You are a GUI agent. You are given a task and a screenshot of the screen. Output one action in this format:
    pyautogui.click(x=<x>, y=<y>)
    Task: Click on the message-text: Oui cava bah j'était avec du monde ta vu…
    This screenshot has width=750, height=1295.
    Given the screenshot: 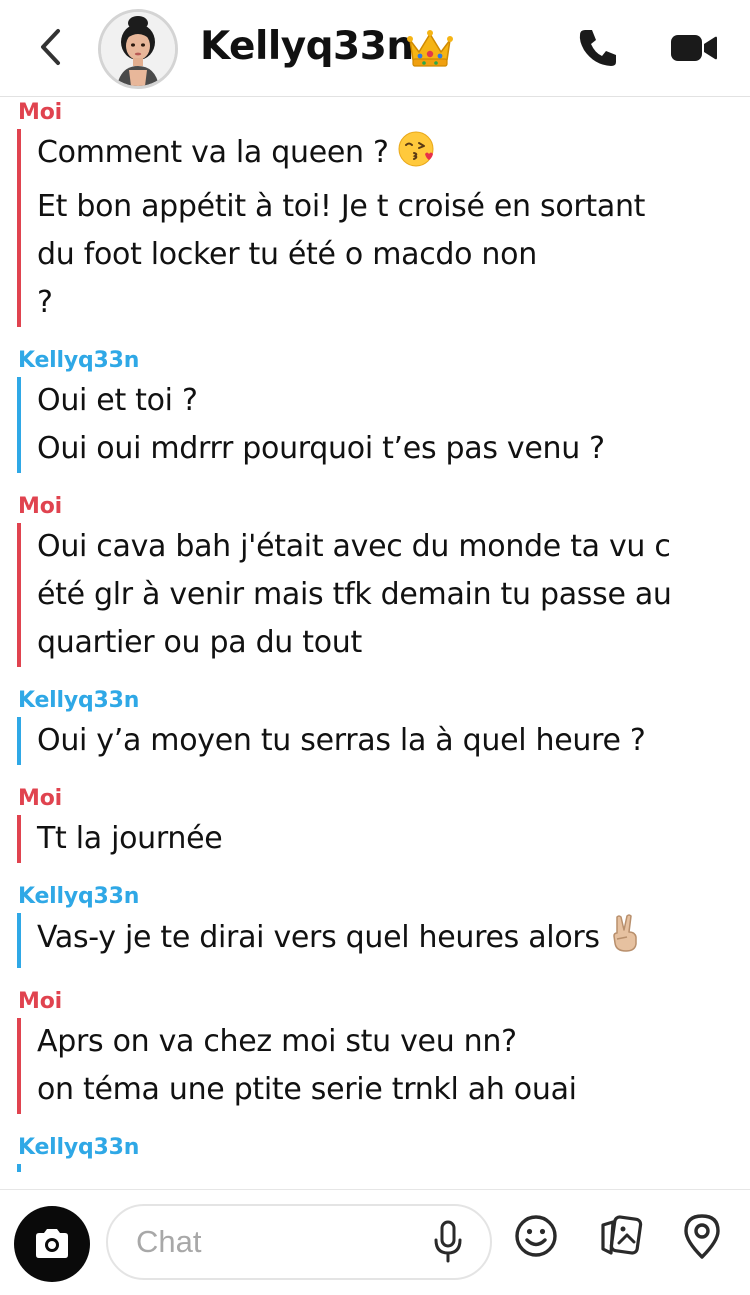 What is the action you would take?
    pyautogui.click(x=354, y=546)
    